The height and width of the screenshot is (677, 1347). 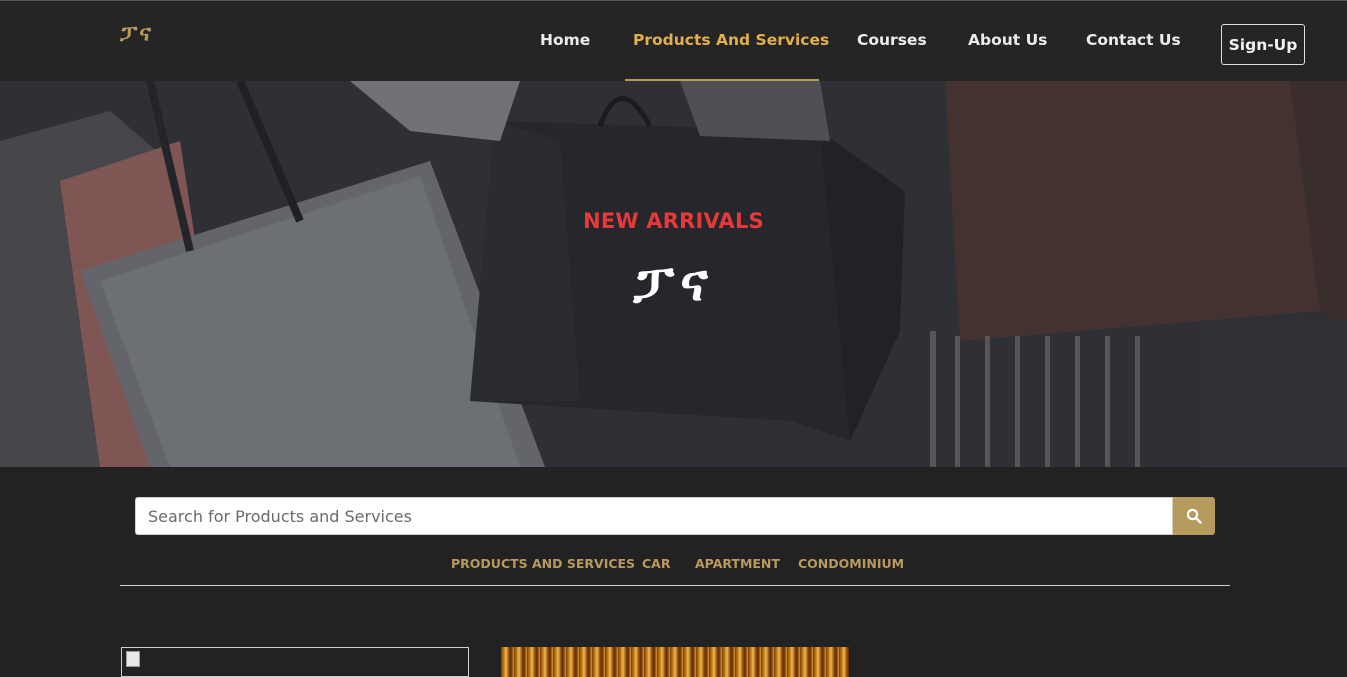 What do you see at coordinates (892, 40) in the screenshot?
I see `nav-item-courses: Courses` at bounding box center [892, 40].